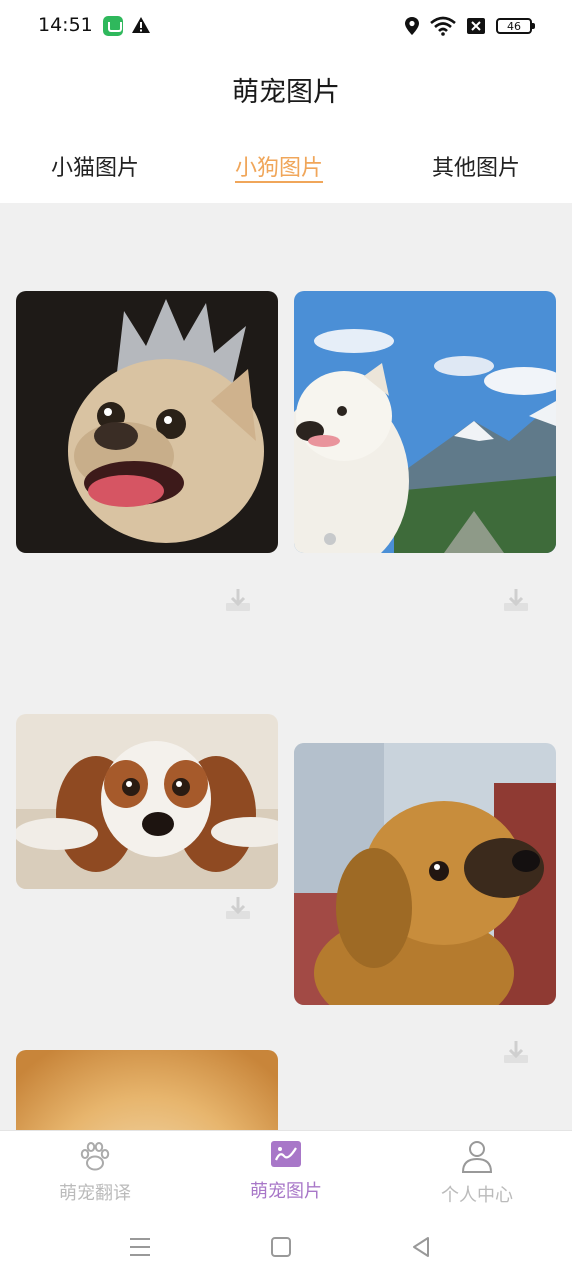 This screenshot has height=1280, width=572. Describe the element at coordinates (113, 26) in the screenshot. I see `app-notification-icon` at that location.